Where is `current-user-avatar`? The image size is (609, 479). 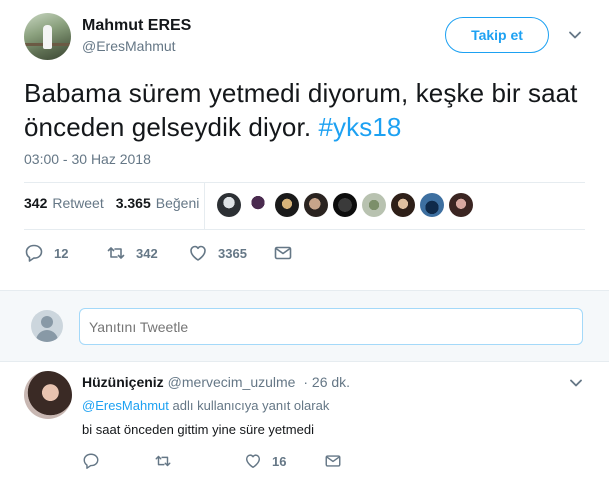 current-user-avatar is located at coordinates (47, 326).